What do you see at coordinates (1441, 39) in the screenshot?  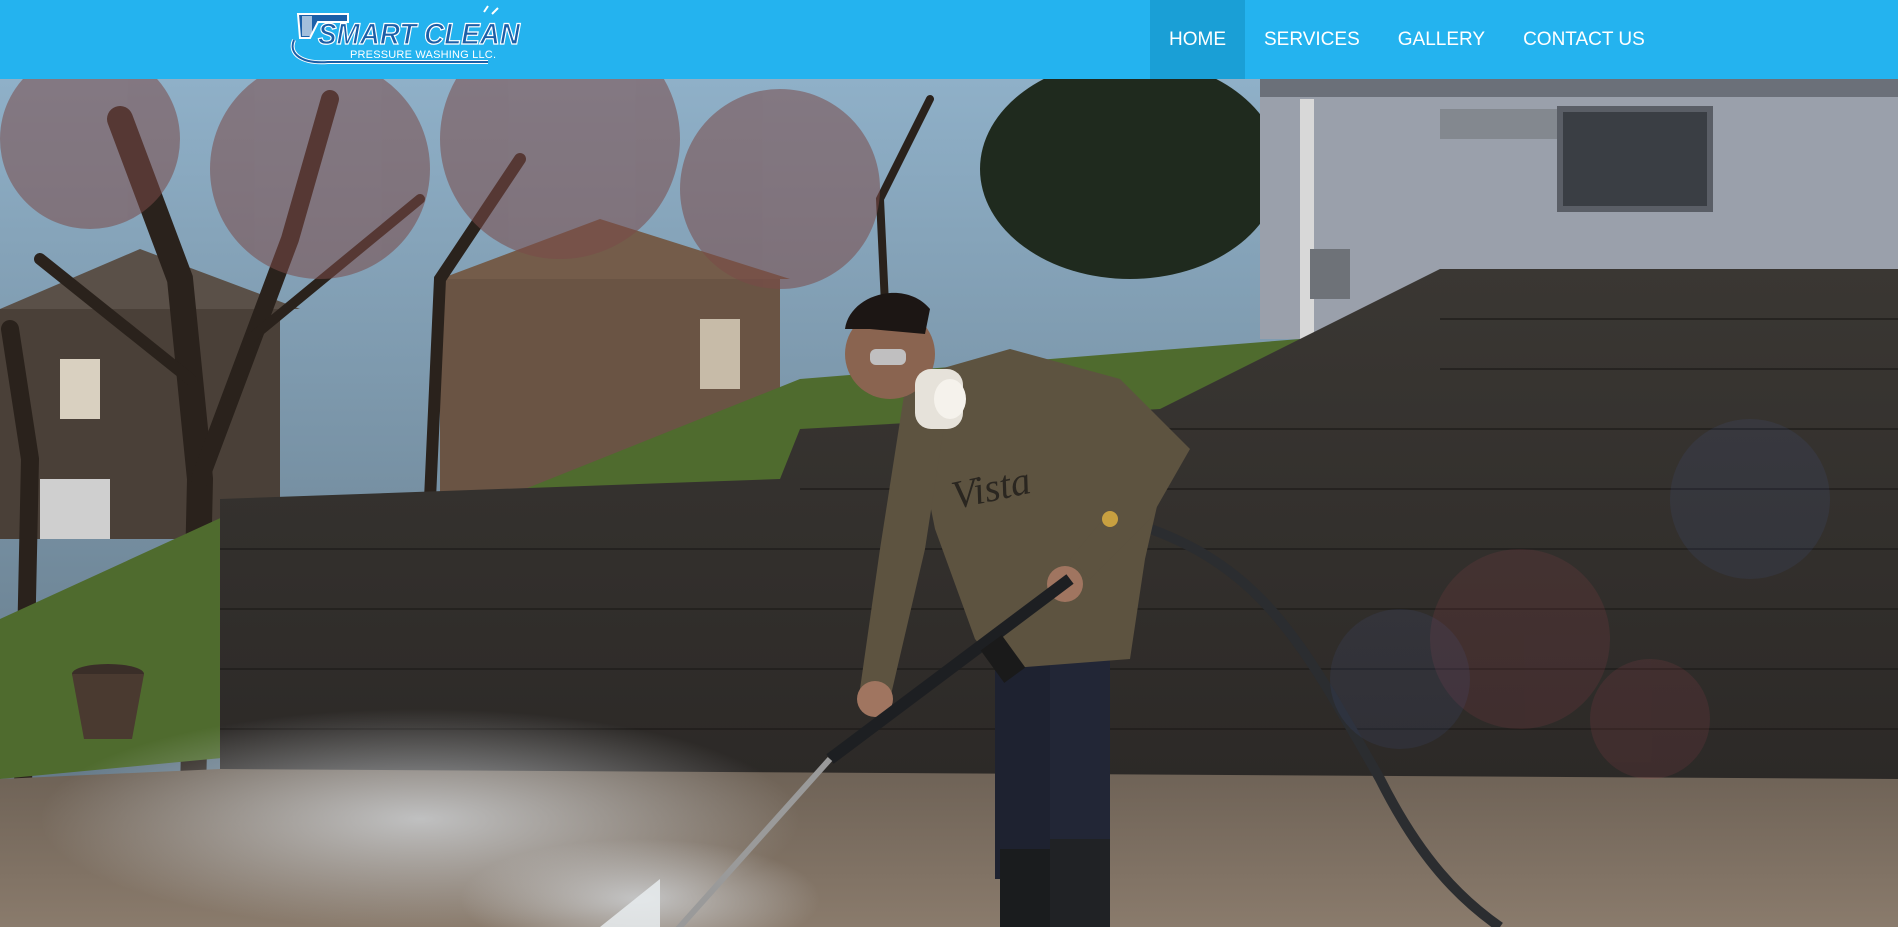 I see `nav-gallery: GALLERY` at bounding box center [1441, 39].